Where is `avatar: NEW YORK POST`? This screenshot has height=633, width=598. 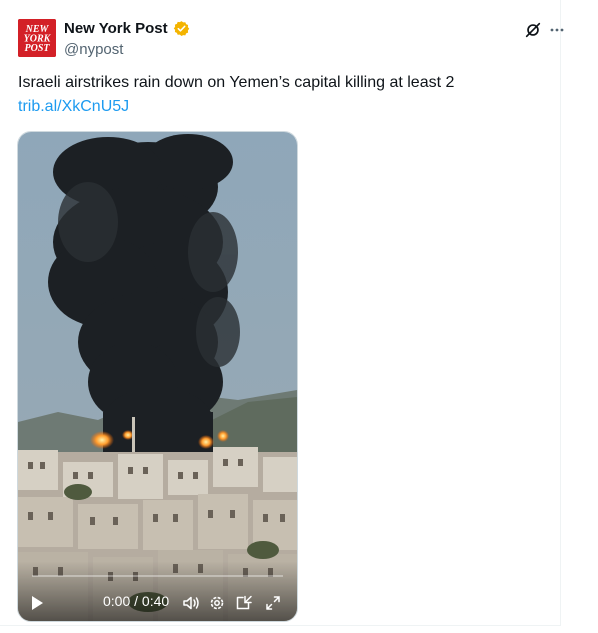
avatar: NEW YORK POST is located at coordinates (37, 38).